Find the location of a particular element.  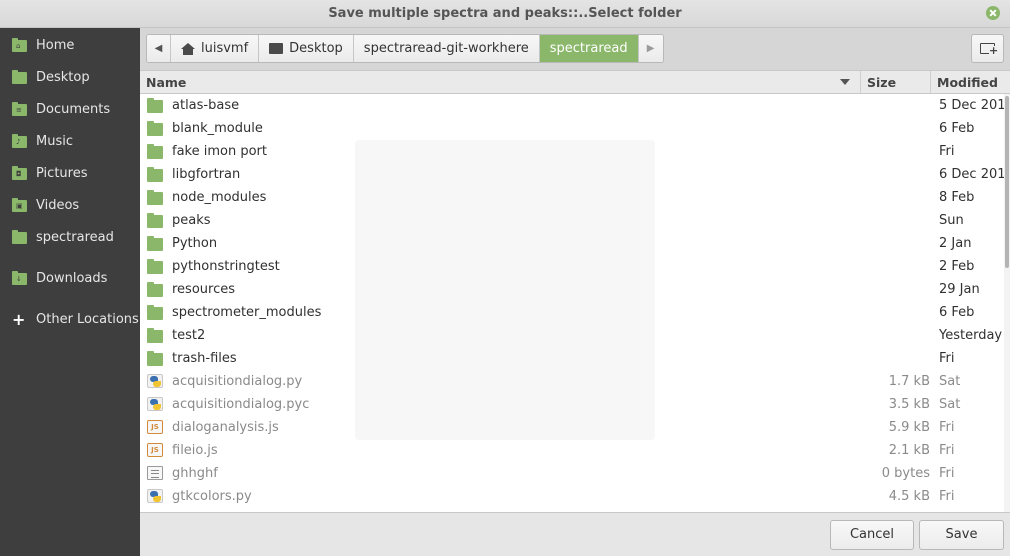

folder-pictures-icon: ◘ is located at coordinates (19, 173).